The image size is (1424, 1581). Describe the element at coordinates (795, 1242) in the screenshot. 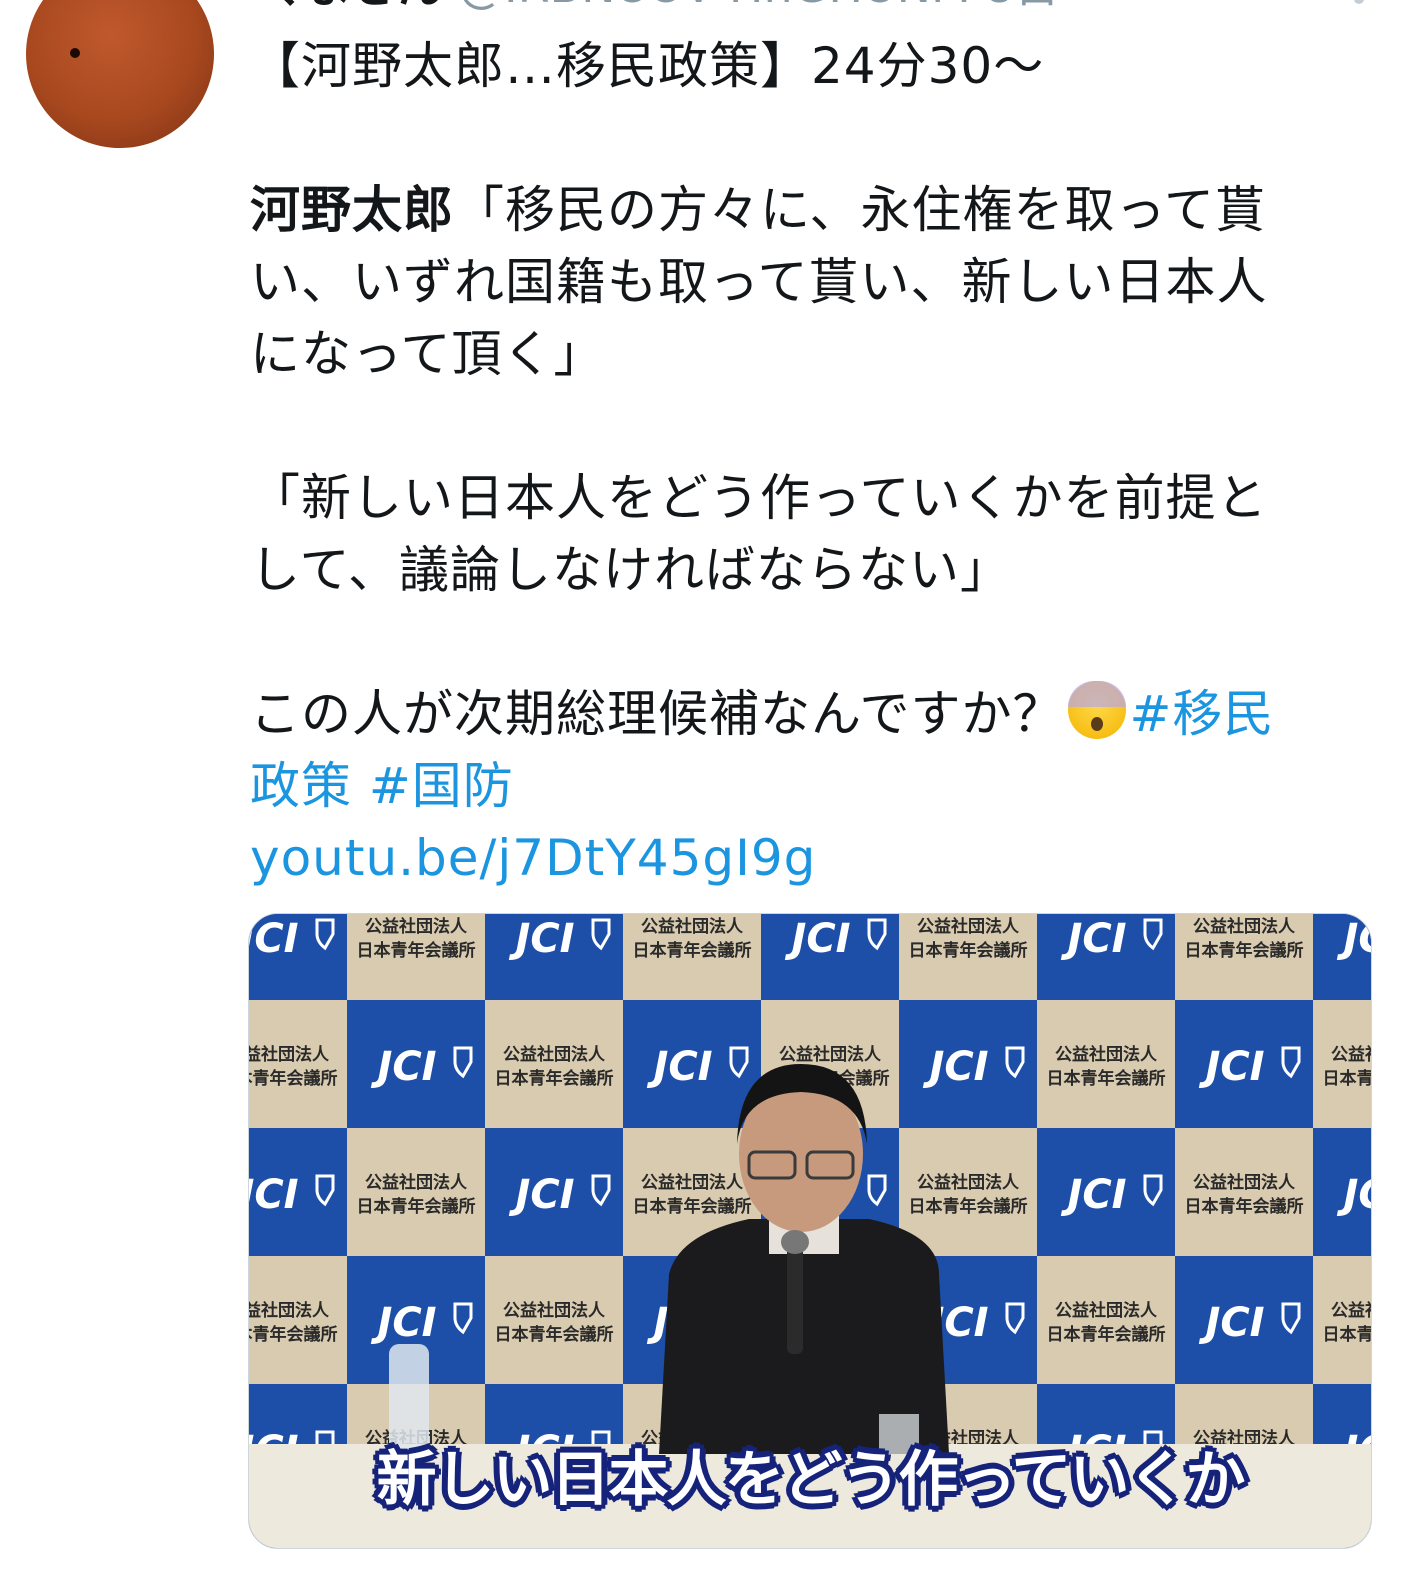

I see `microphone-head` at that location.